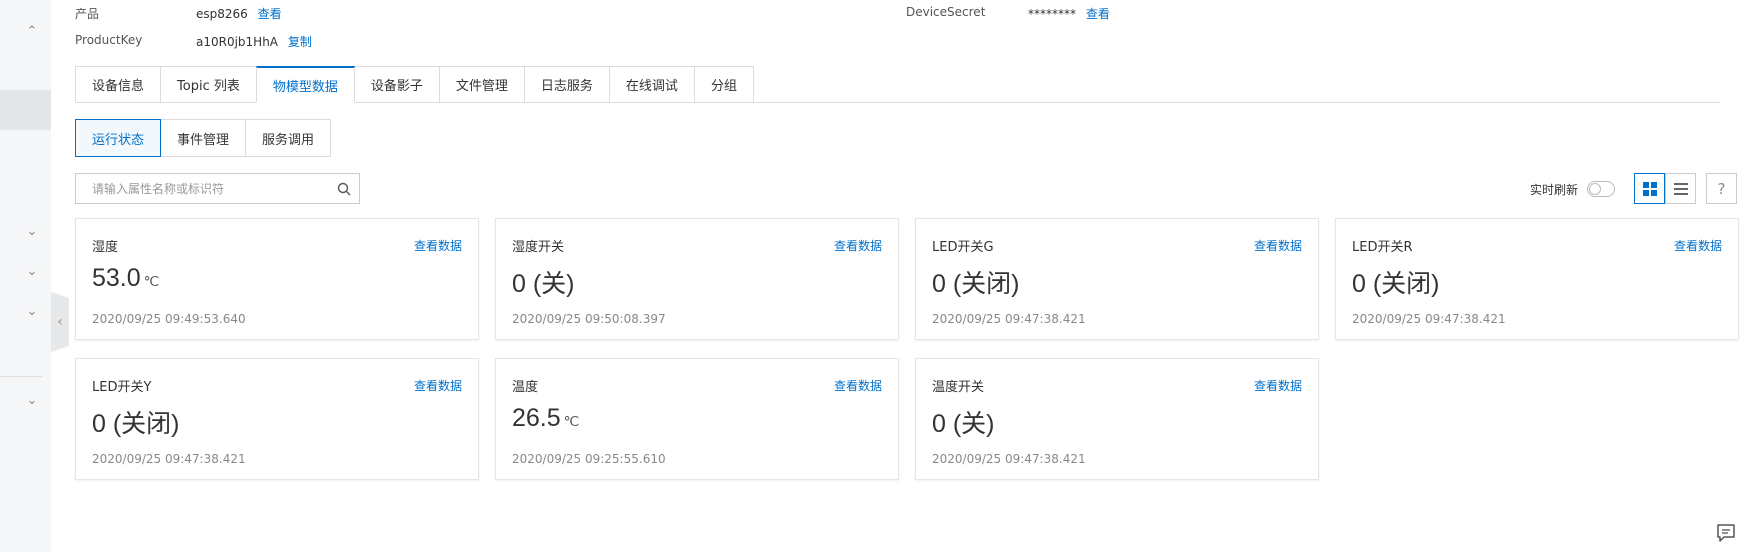 This screenshot has width=1745, height=552. Describe the element at coordinates (589, 459) in the screenshot. I see `property-timestamp: 2020/09/25 09:25:55.610` at that location.